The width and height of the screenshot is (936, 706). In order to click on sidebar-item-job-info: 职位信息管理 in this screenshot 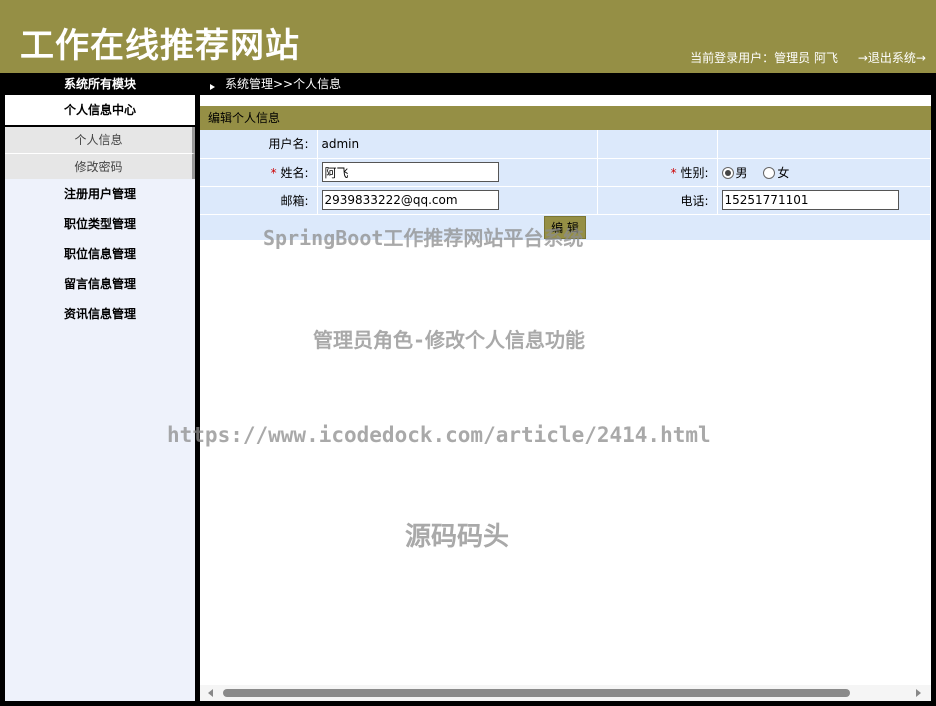, I will do `click(100, 254)`.